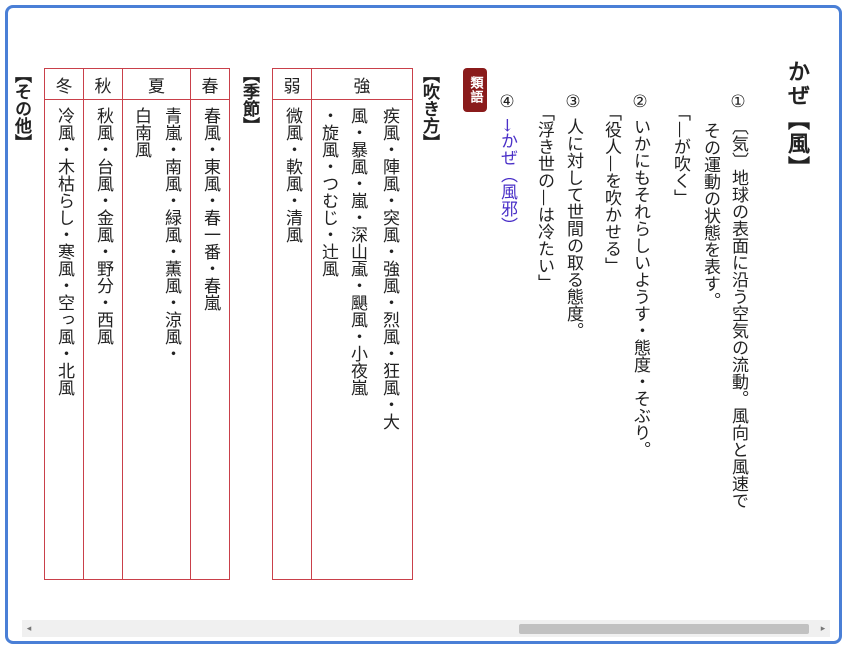 The width and height of the screenshot is (847, 649). I want to click on scrollbar-thumb, so click(664, 629).